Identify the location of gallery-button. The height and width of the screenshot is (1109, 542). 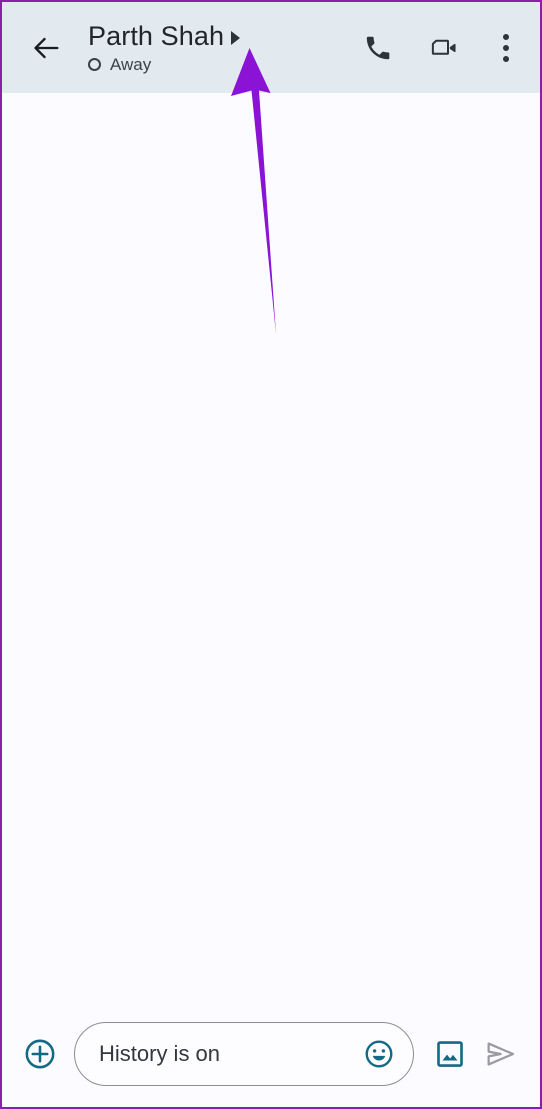
(450, 1054).